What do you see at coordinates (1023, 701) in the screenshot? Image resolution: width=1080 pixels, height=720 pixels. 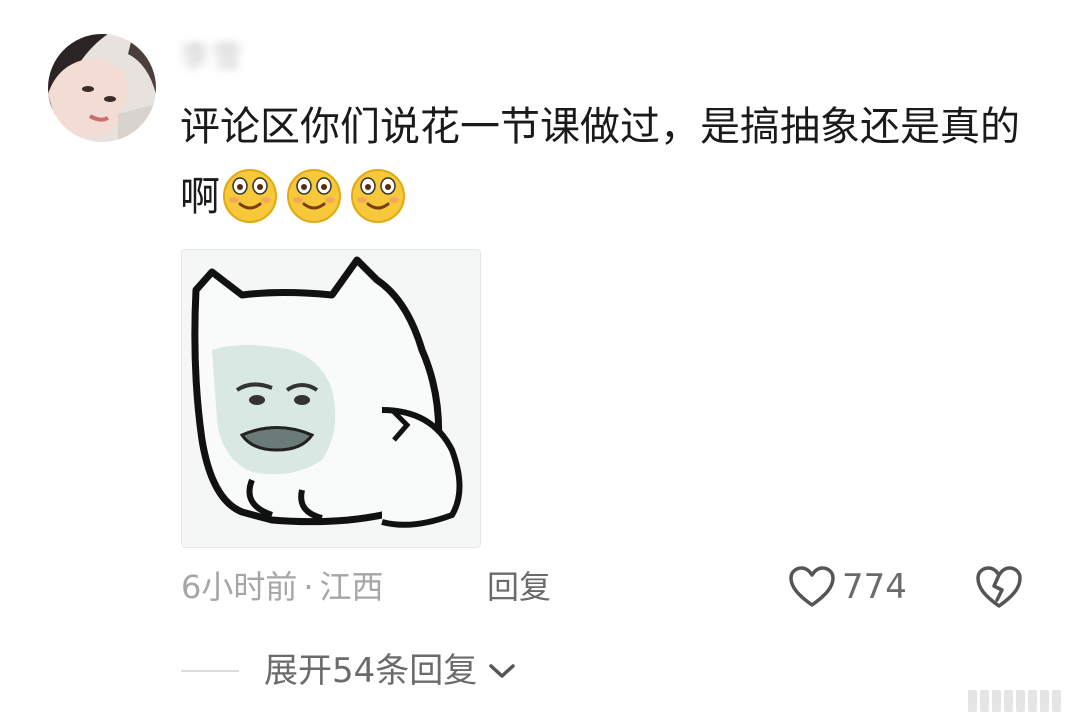 I see `watermark` at bounding box center [1023, 701].